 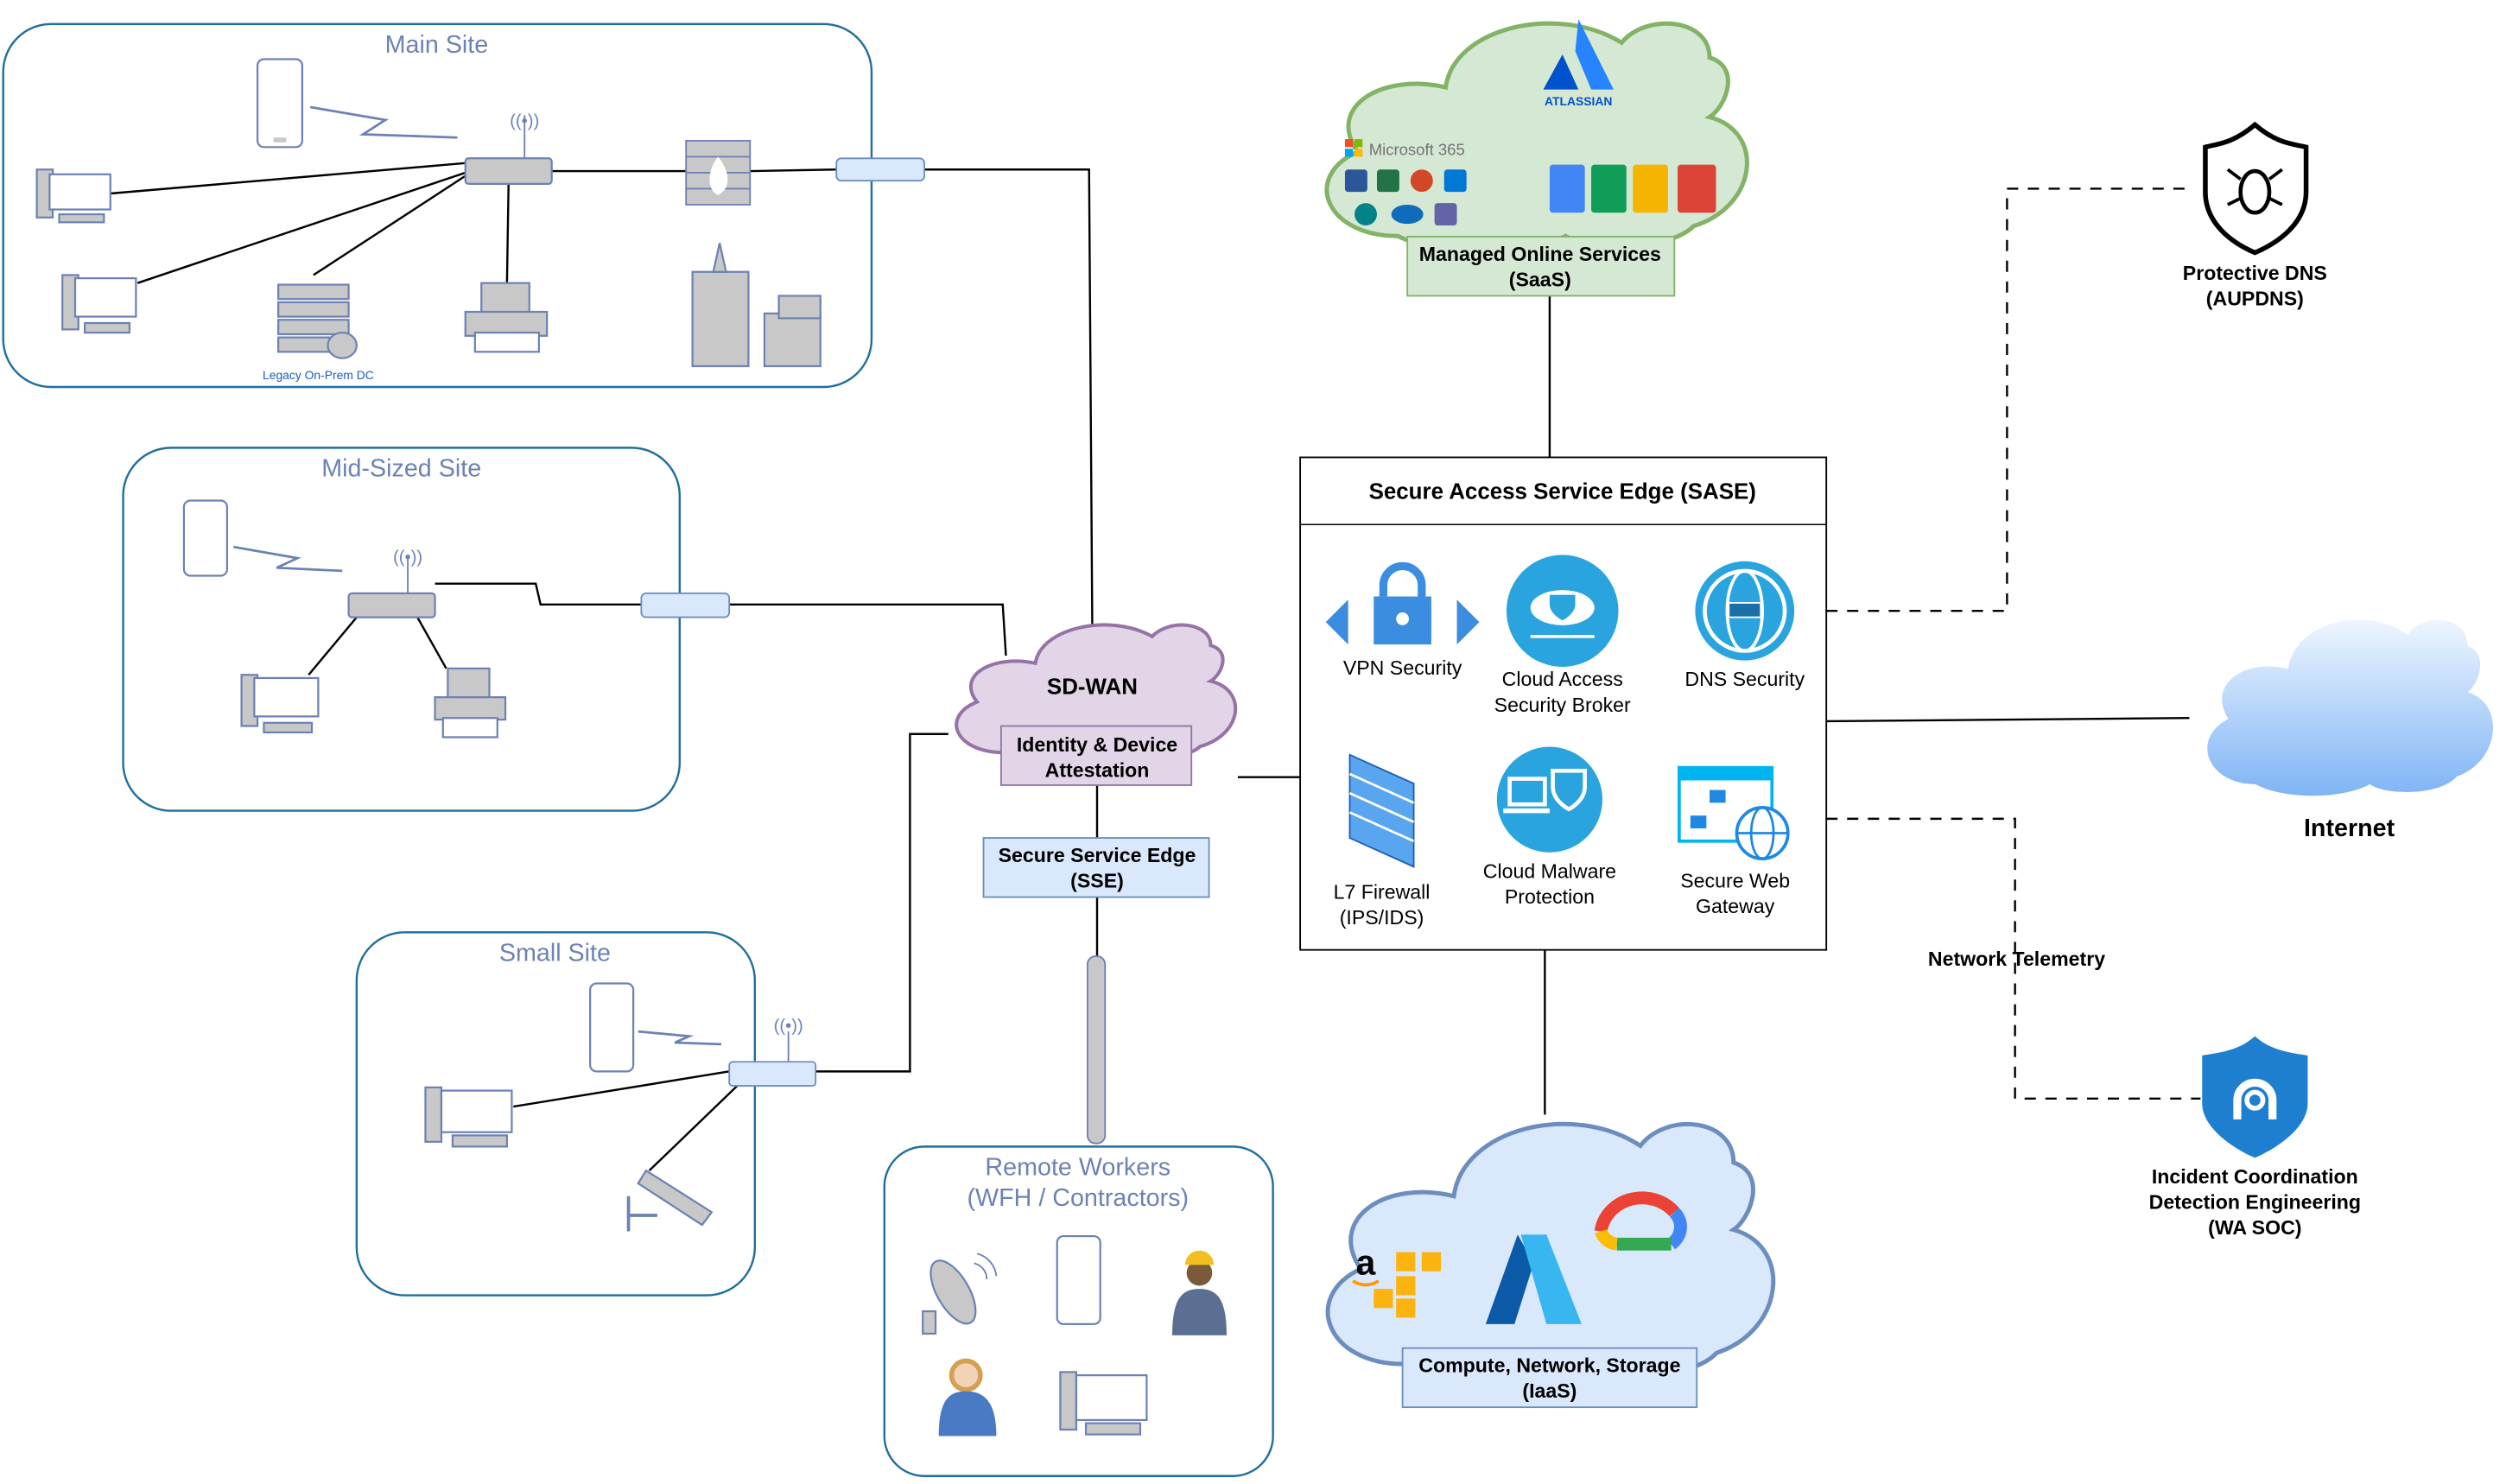 What do you see at coordinates (1650, 188) in the screenshot?
I see `google-slides-icon` at bounding box center [1650, 188].